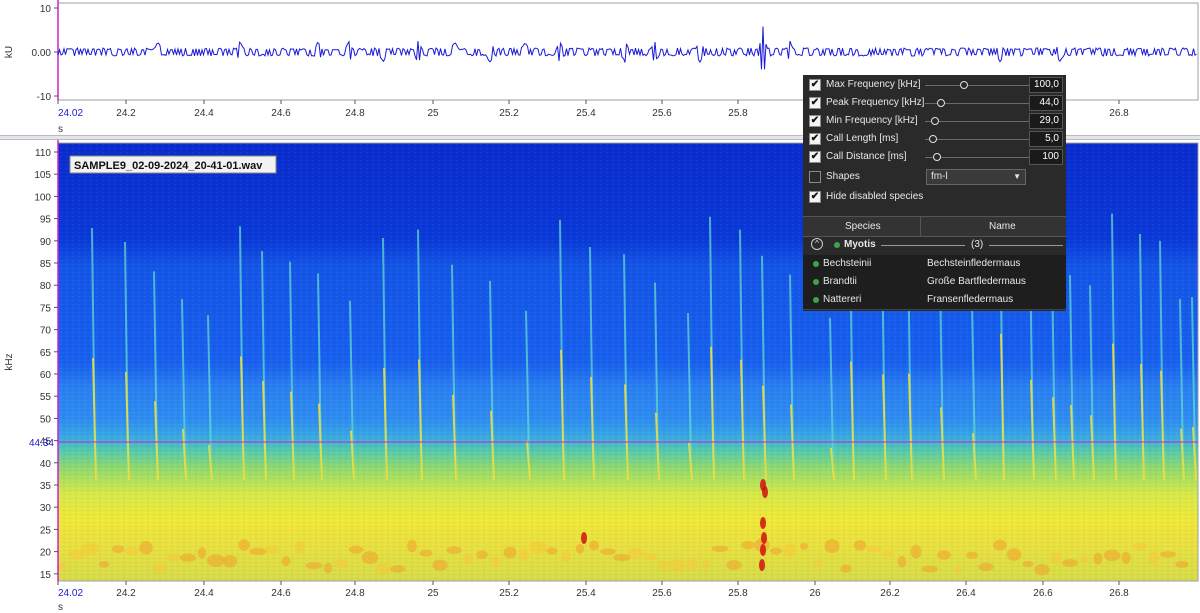  Describe the element at coordinates (46, 220) in the screenshot. I see `spectrogram-y-tick: 95` at that location.